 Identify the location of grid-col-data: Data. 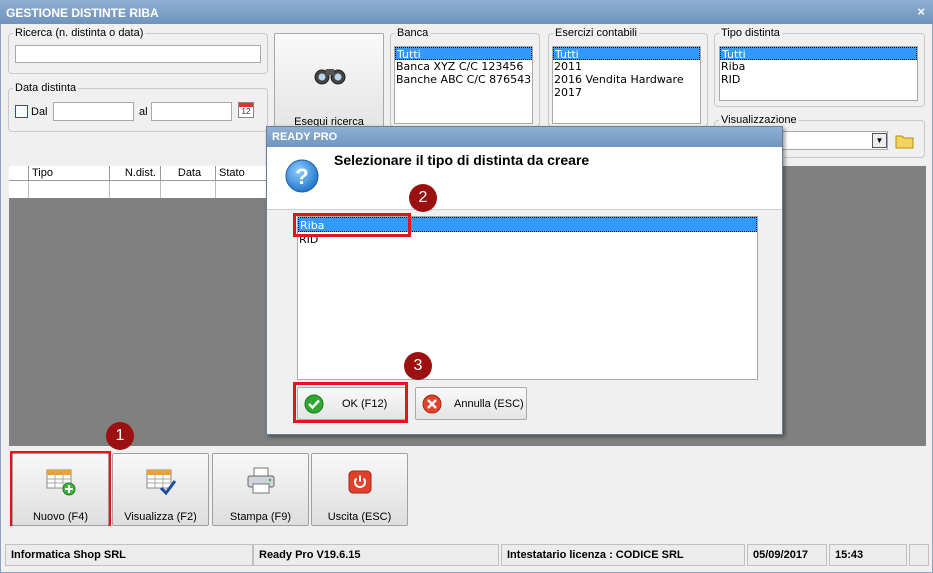
(188, 173).